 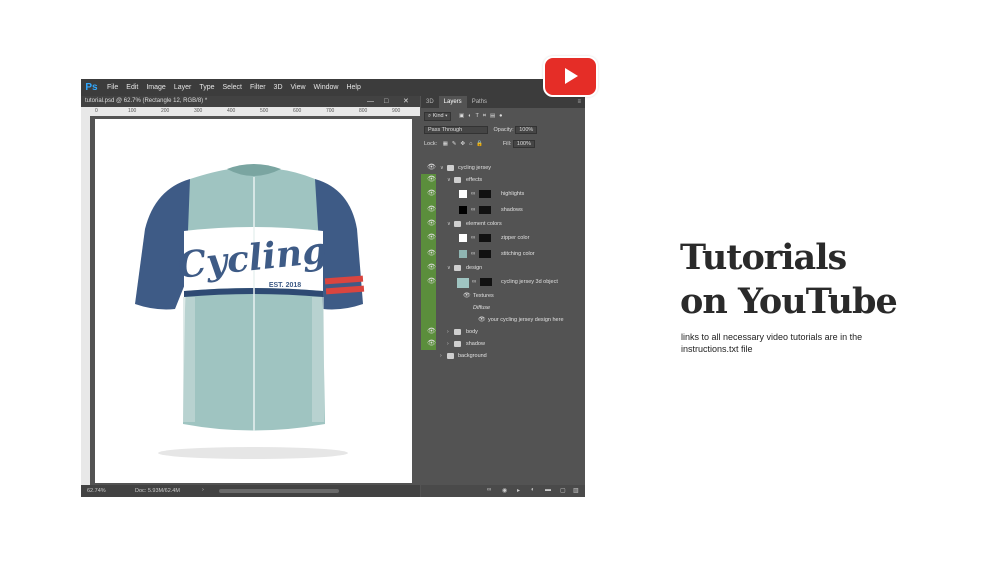 What do you see at coordinates (581, 102) in the screenshot?
I see `panel-menu-icon: ≡` at bounding box center [581, 102].